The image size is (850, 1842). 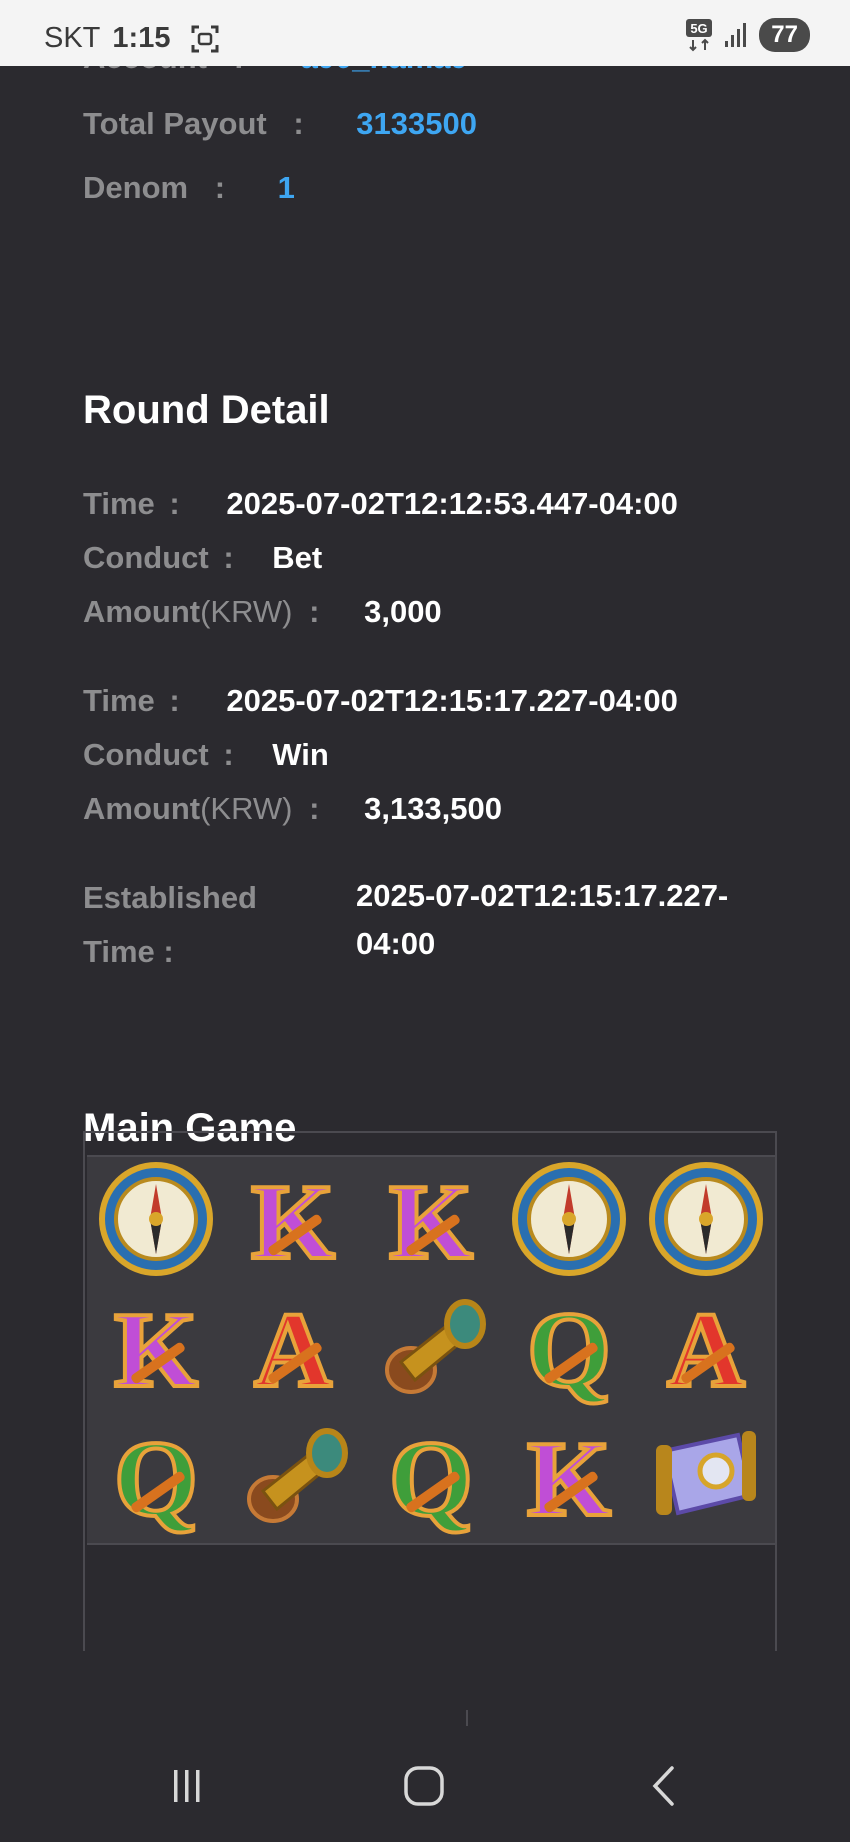 I want to click on established-label-line-2: Time :, so click(x=128, y=952).